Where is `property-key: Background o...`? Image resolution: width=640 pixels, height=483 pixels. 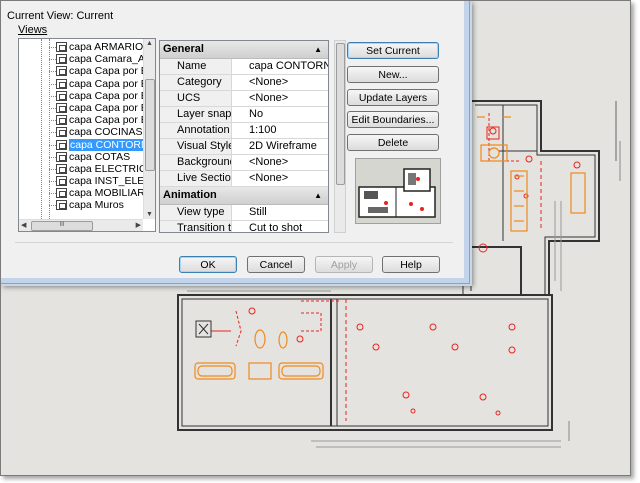
property-key: Background o... is located at coordinates (196, 162).